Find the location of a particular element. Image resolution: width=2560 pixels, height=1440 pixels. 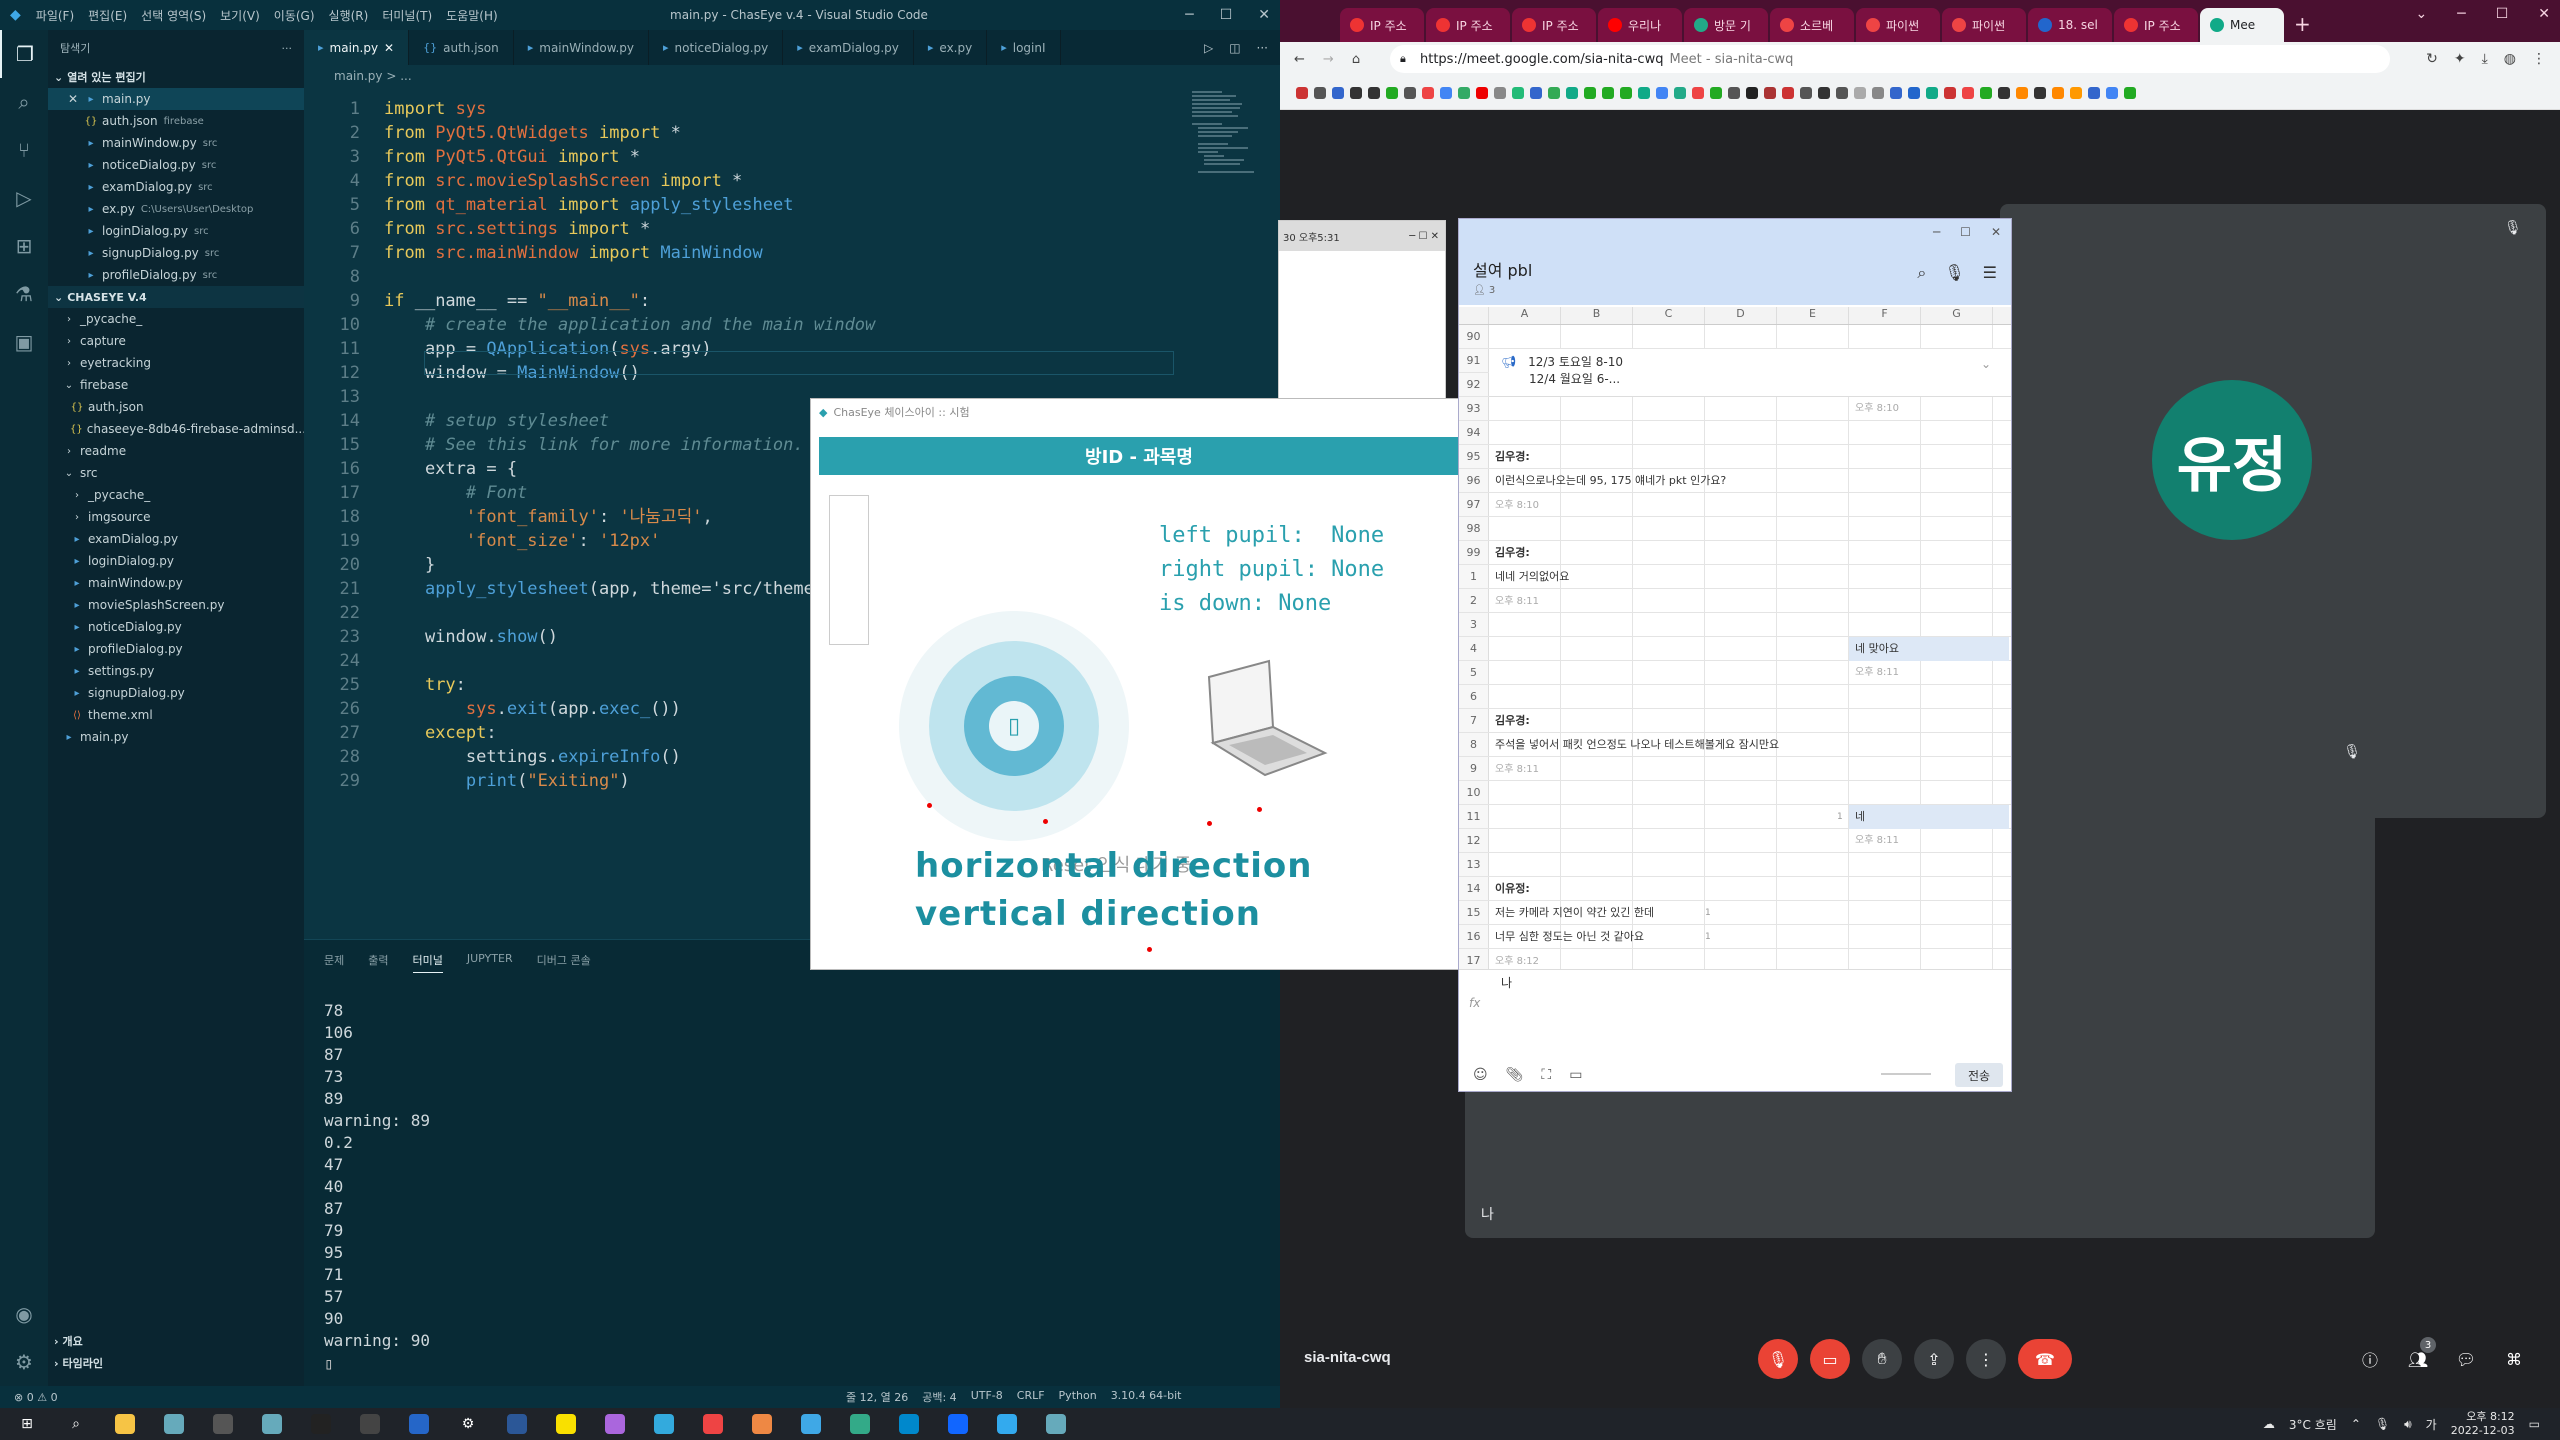

emoticon-icon: ☺ is located at coordinates (1480, 1075).